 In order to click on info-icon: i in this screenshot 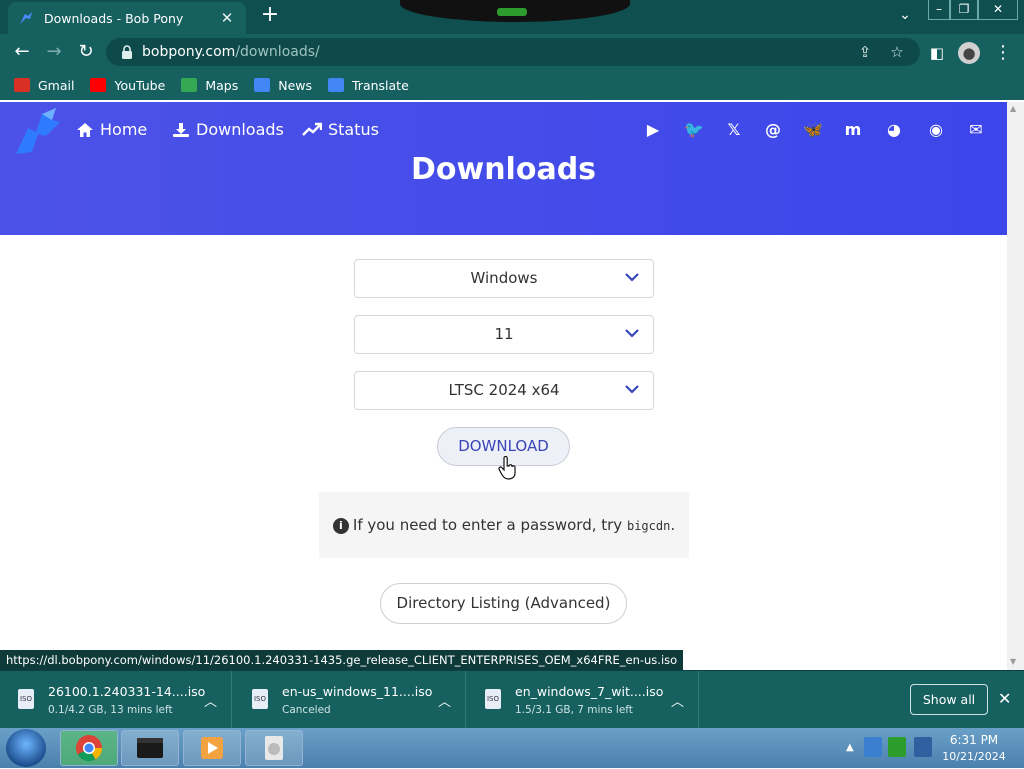, I will do `click(340, 526)`.